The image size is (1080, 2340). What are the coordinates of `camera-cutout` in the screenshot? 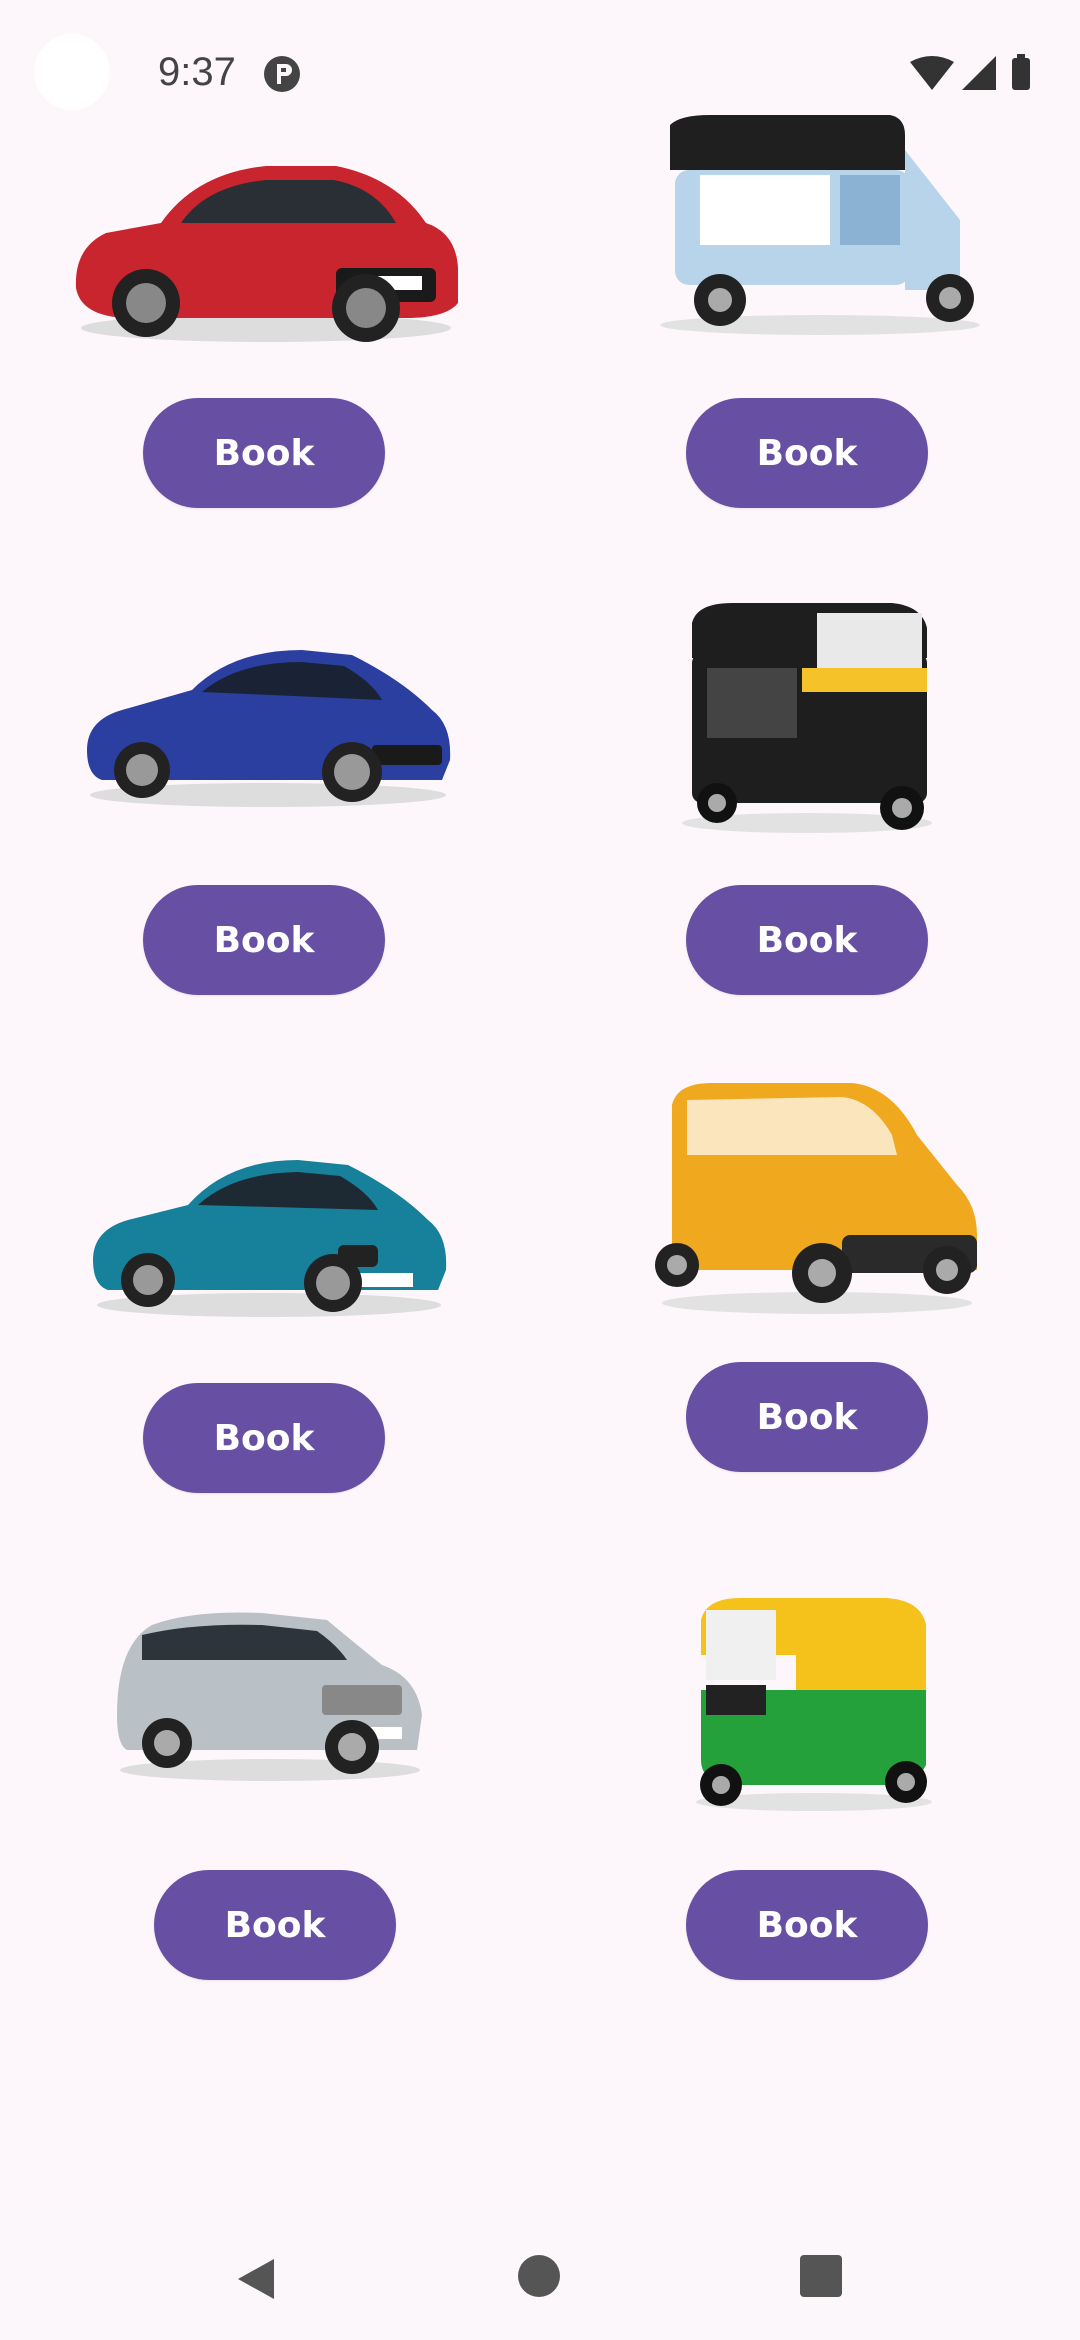 It's located at (72, 72).